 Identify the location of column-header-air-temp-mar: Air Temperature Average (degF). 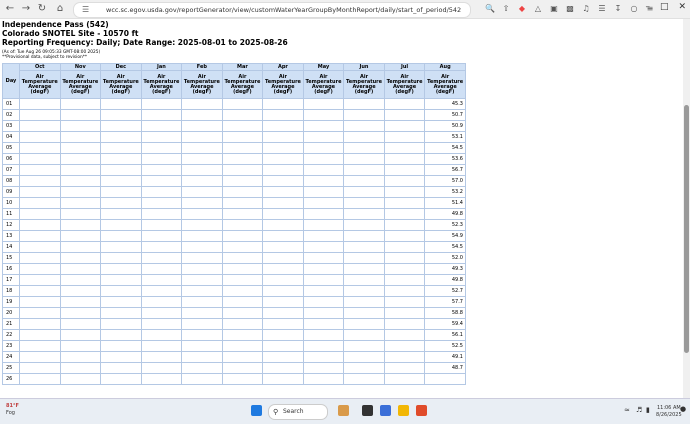
(242, 84).